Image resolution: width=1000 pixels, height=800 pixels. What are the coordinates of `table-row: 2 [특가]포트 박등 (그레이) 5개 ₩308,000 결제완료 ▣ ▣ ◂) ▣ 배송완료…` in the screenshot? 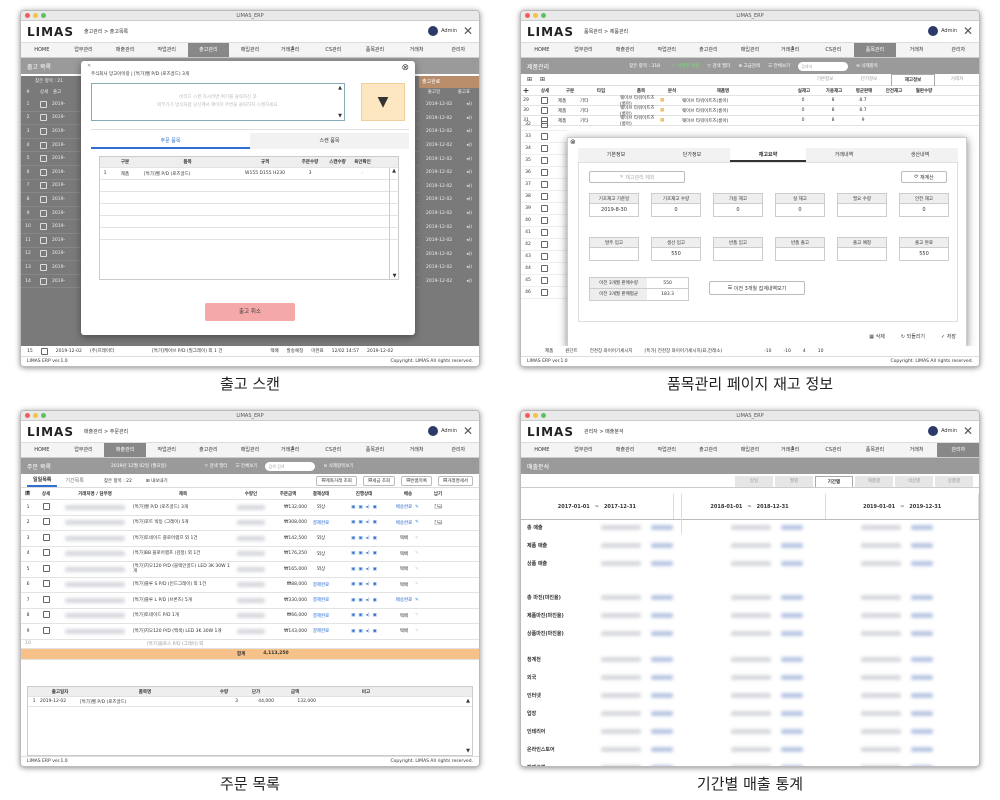 It's located at (250, 523).